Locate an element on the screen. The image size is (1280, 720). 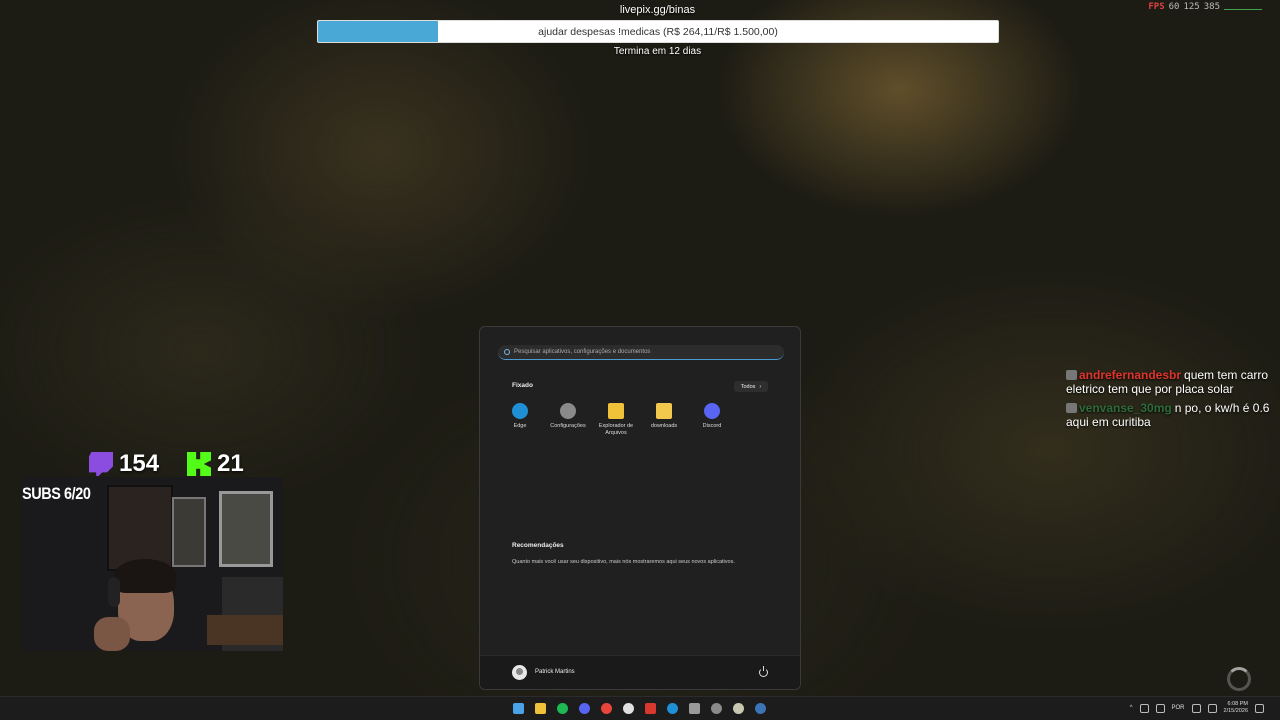
taskbar-eye-app-button is located at coordinates (738, 708).